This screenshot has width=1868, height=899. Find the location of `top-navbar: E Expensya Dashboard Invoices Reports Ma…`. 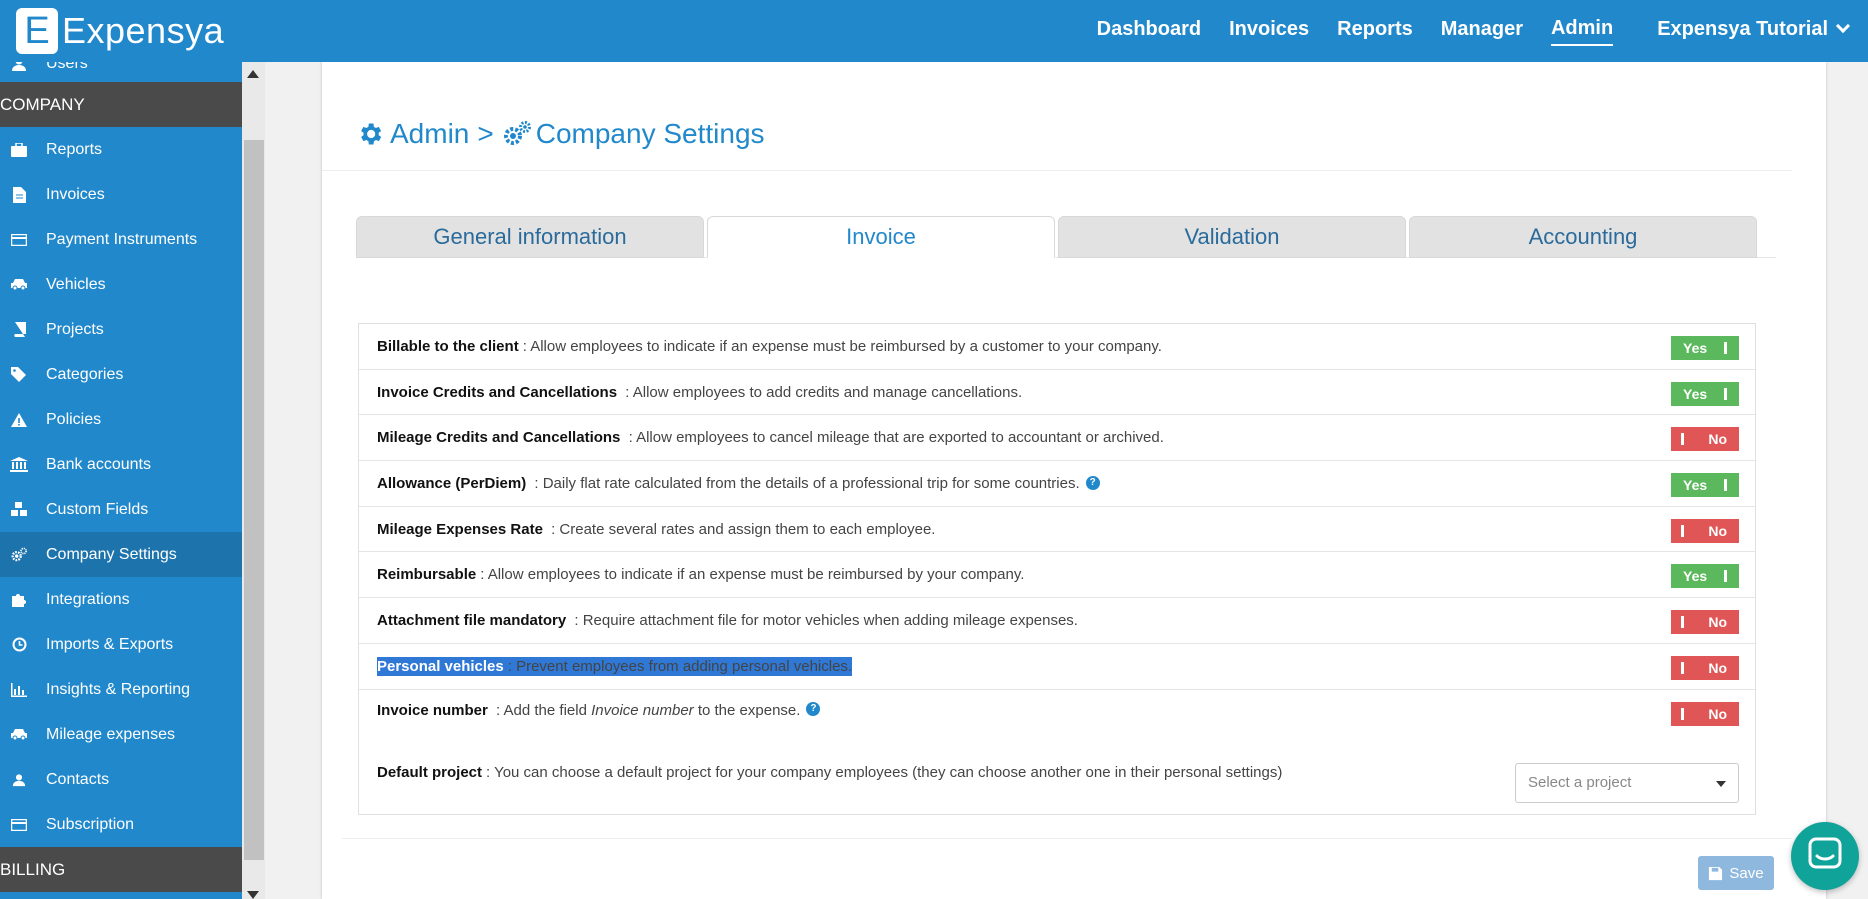

top-navbar: E Expensya Dashboard Invoices Reports Ma… is located at coordinates (934, 31).